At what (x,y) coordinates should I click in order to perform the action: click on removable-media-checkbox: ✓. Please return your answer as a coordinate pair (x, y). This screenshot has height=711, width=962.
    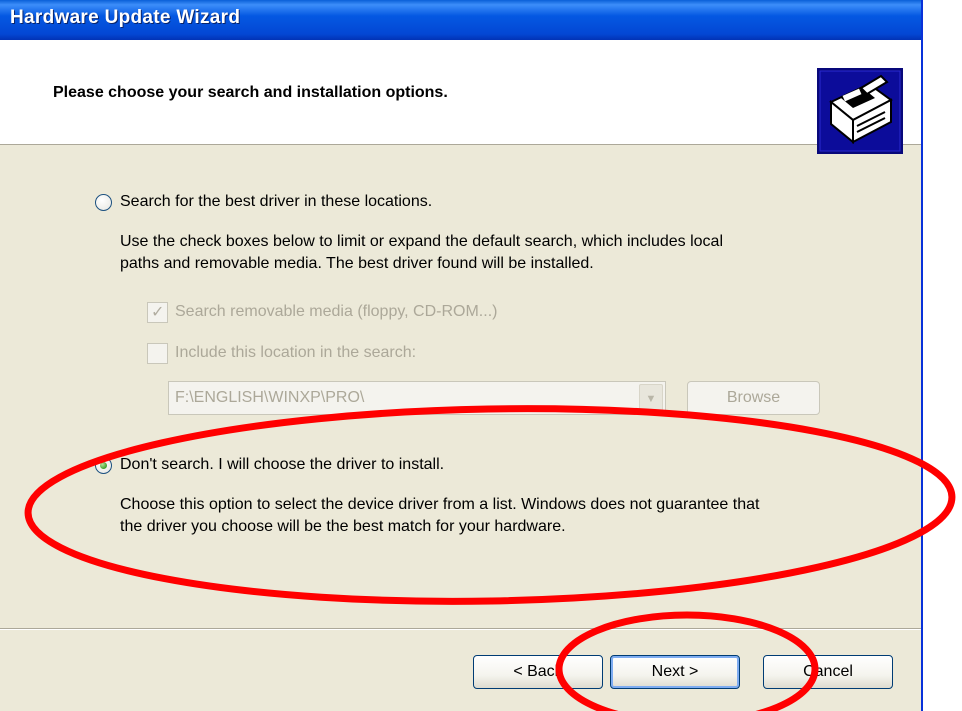
    Looking at the image, I should click on (157, 312).